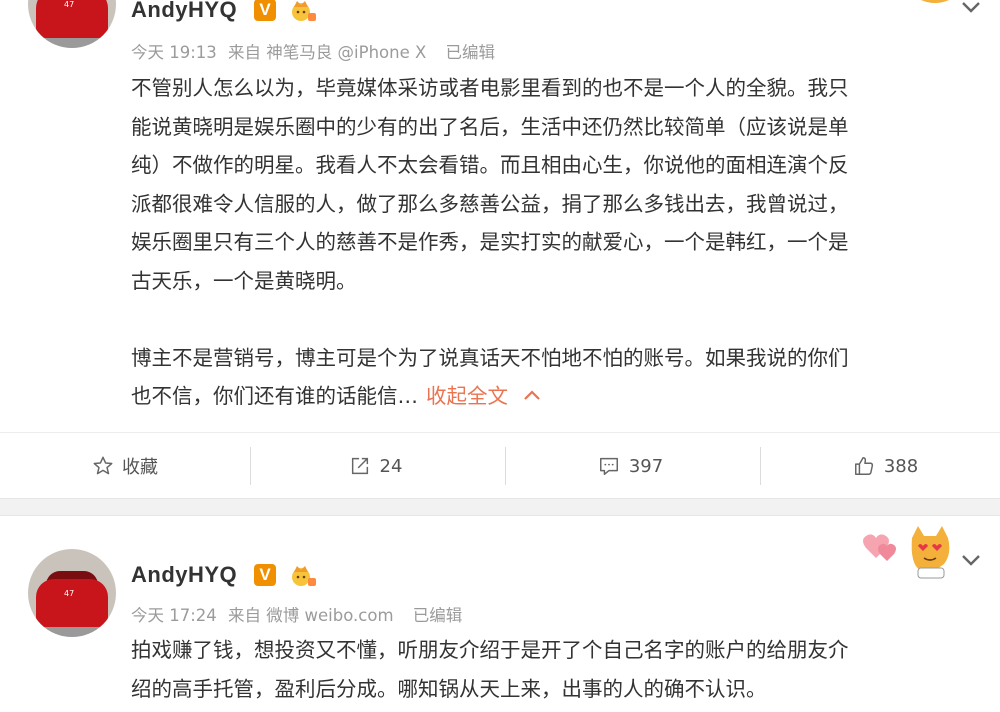 The image size is (1000, 712). I want to click on favorite-button: 收藏, so click(125, 466).